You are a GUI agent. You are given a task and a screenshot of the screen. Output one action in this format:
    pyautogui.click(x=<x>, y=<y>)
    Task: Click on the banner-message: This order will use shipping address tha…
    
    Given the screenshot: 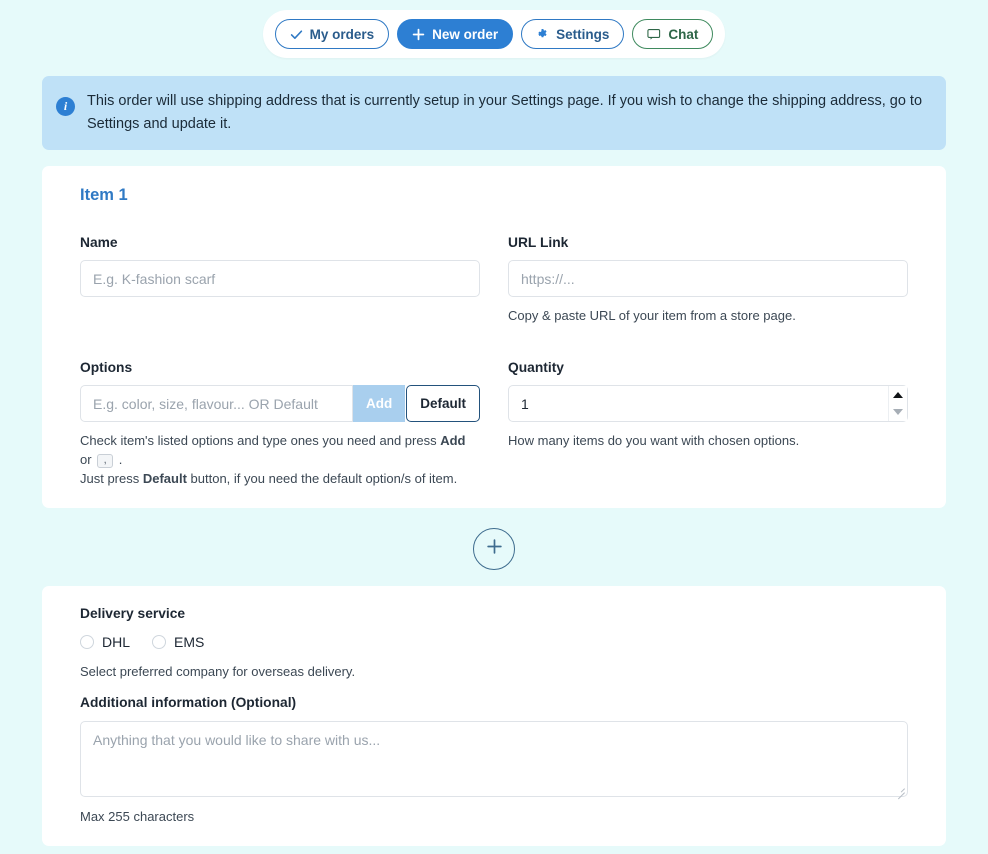 What is the action you would take?
    pyautogui.click(x=505, y=112)
    